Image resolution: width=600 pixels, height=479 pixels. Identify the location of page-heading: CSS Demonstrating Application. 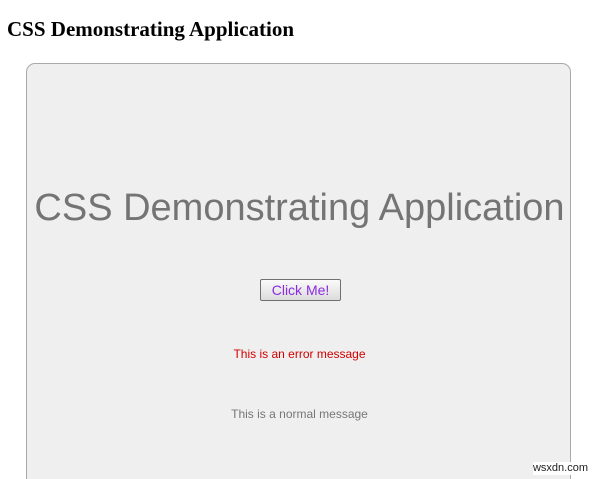
(151, 29).